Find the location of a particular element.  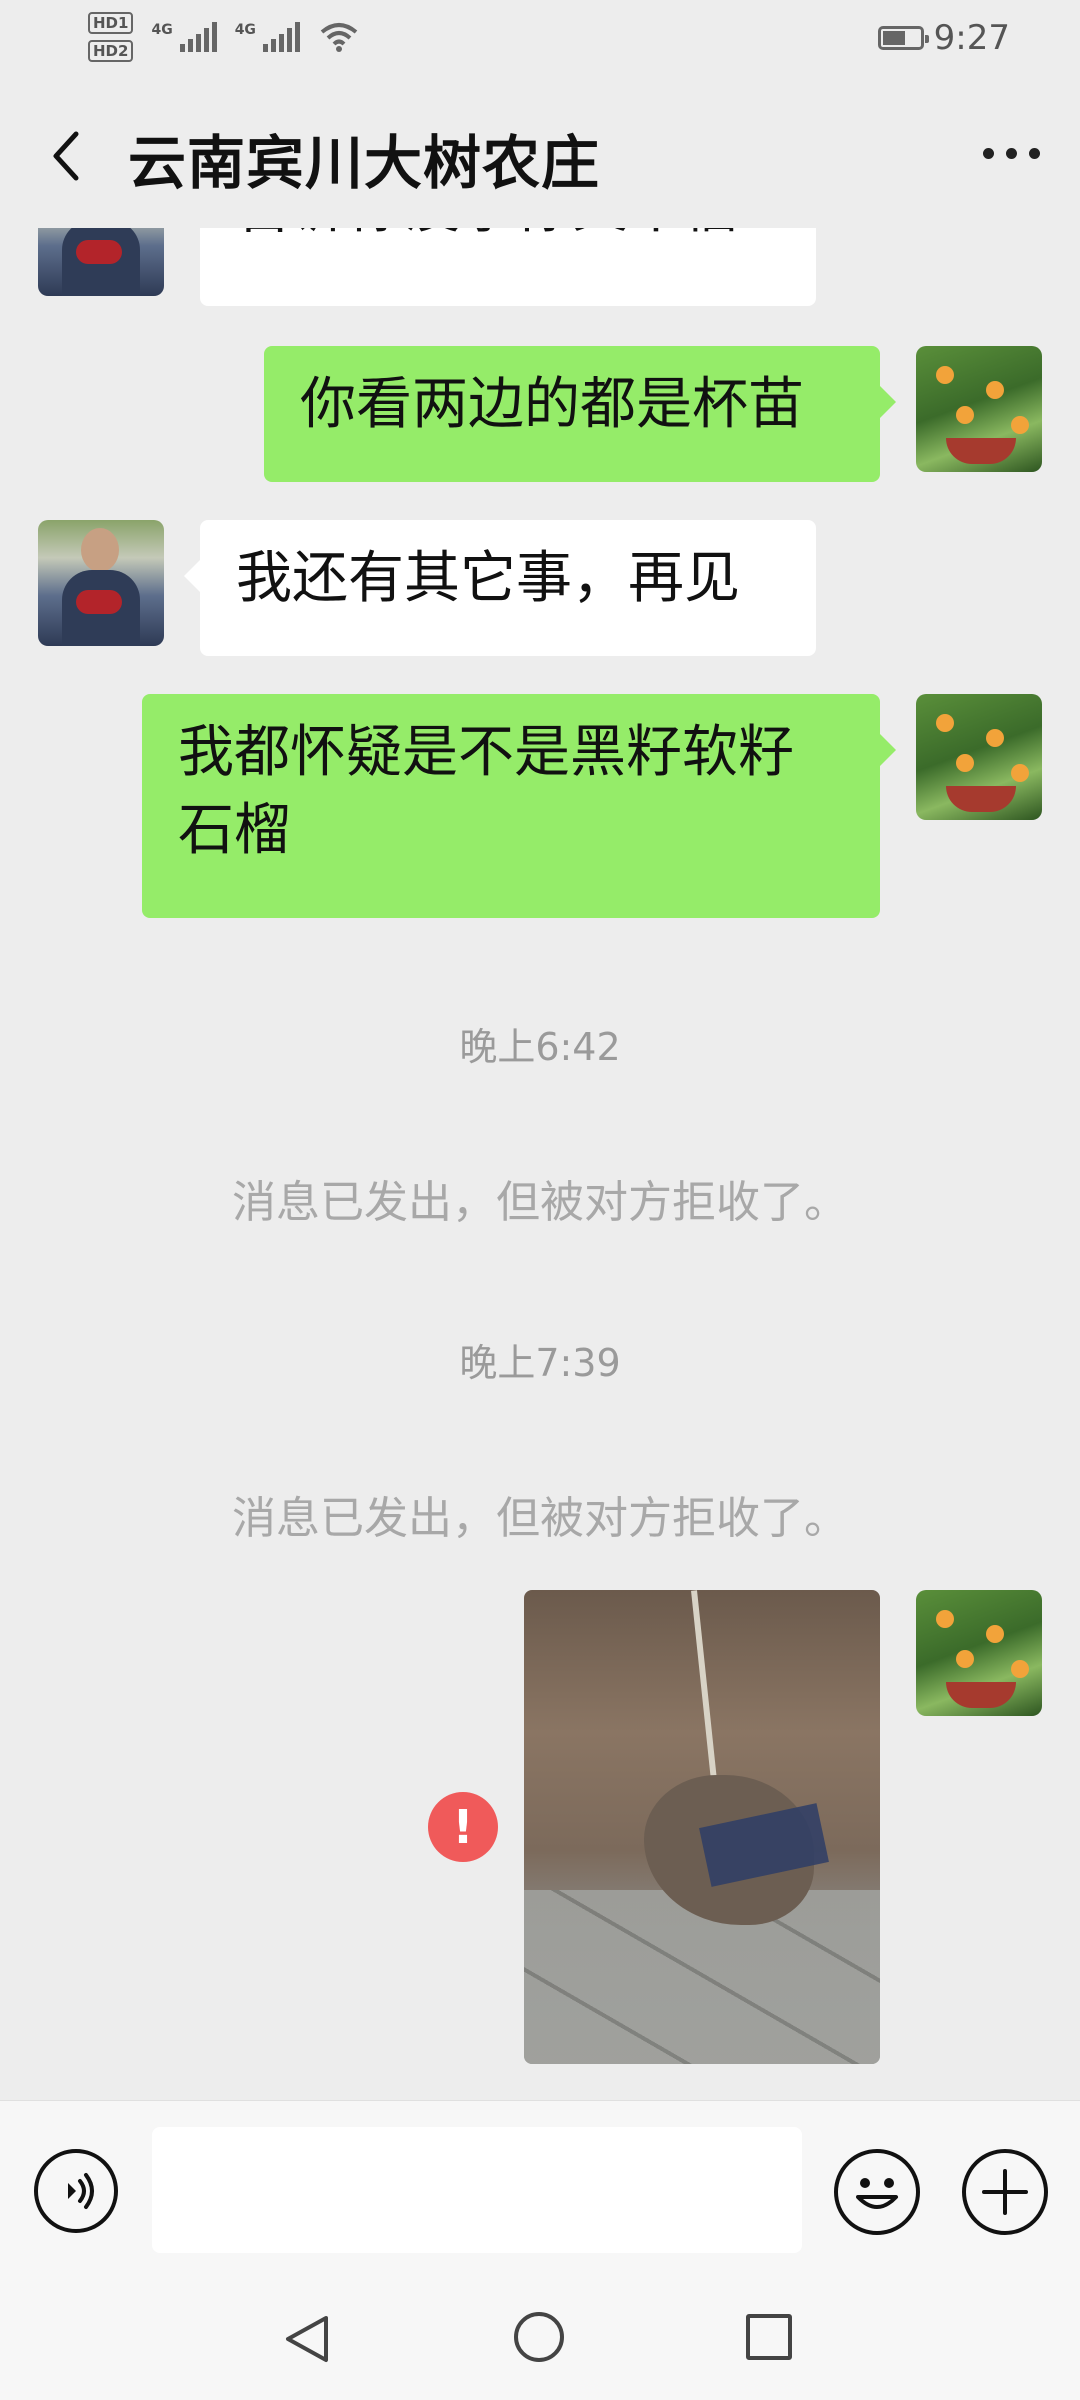

clock: 9:27 is located at coordinates (971, 38).